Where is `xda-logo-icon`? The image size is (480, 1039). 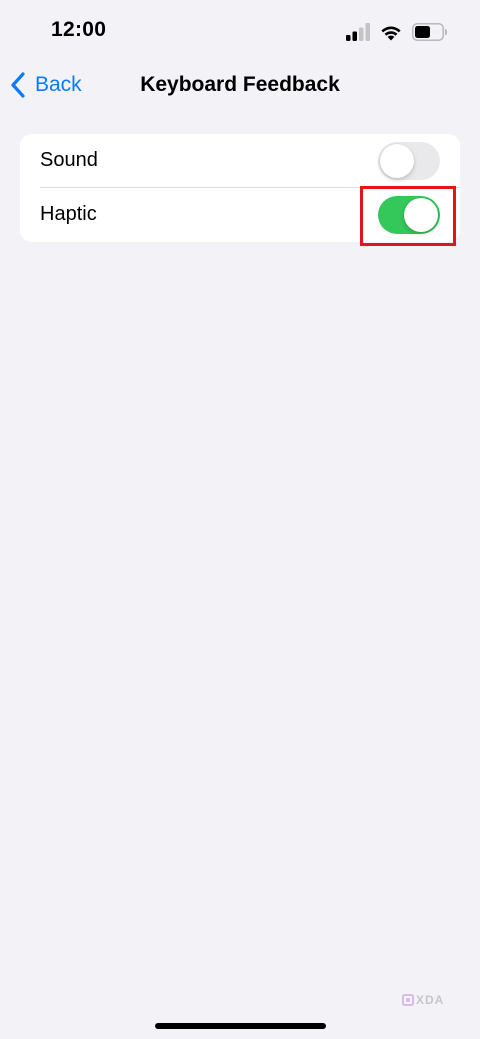
xda-logo-icon is located at coordinates (408, 1000).